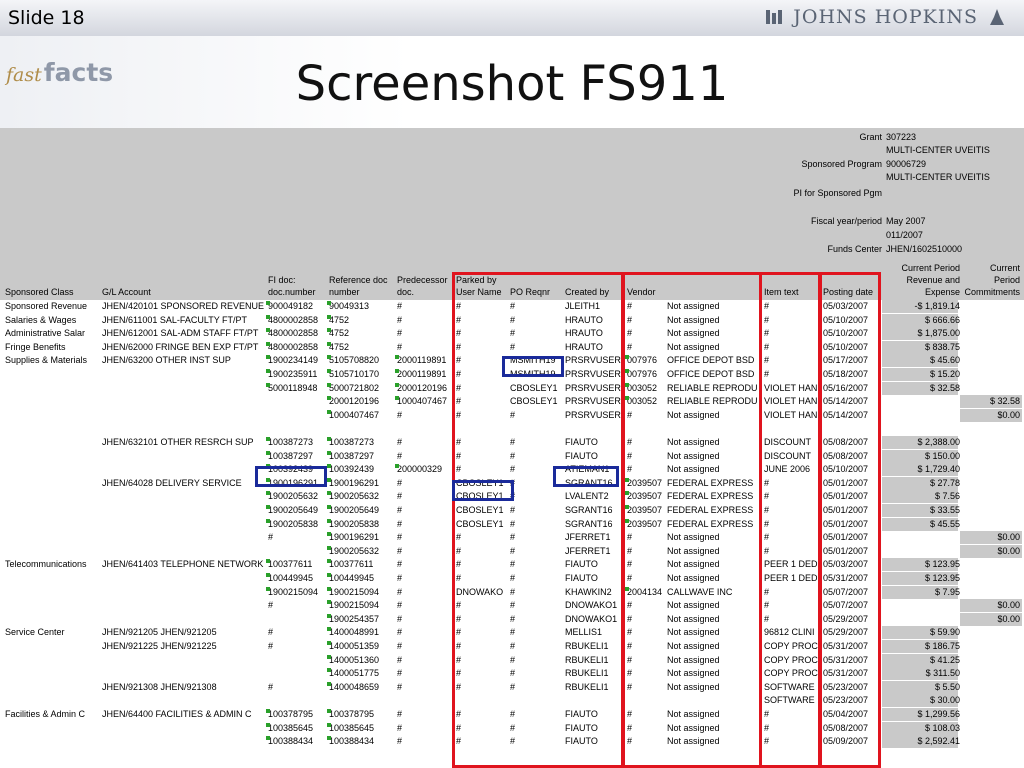 This screenshot has height=768, width=1024. I want to click on cell-expense: $ 108.03, so click(942, 727).